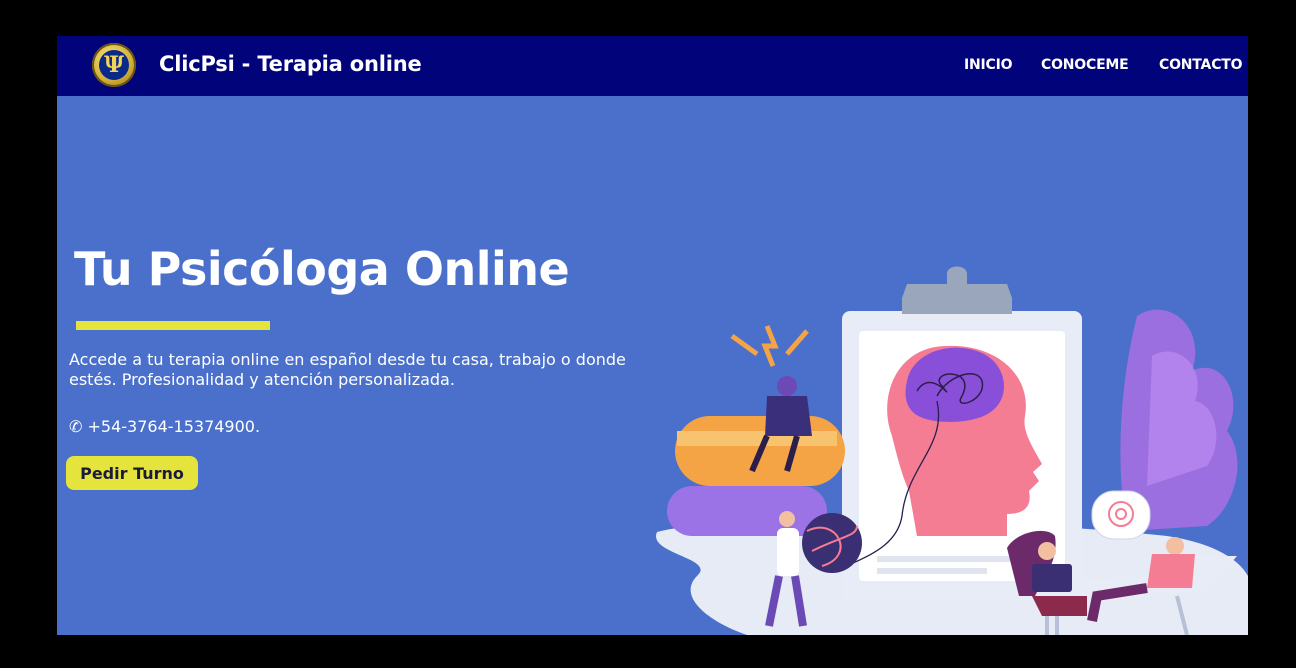  Describe the element at coordinates (988, 65) in the screenshot. I see `nav-link-inicio: INICIO` at that location.